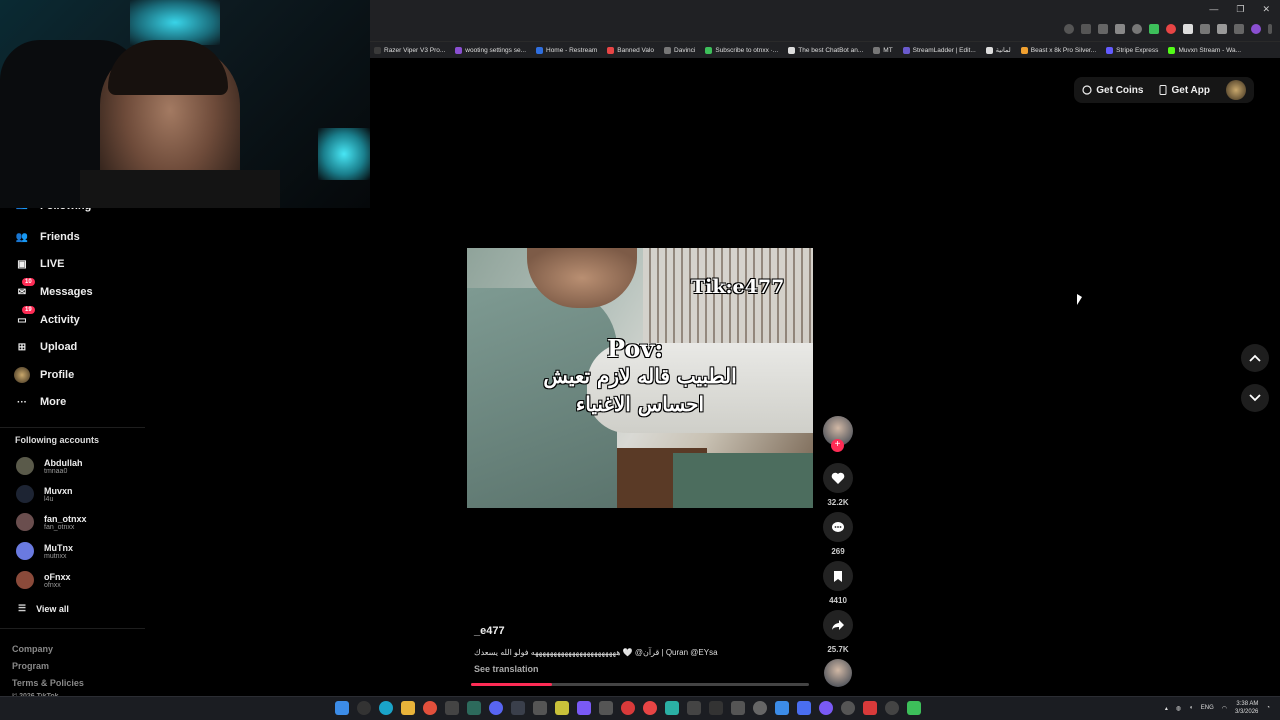 This screenshot has height=720, width=1280. I want to click on zoom-icon, so click(1069, 29).